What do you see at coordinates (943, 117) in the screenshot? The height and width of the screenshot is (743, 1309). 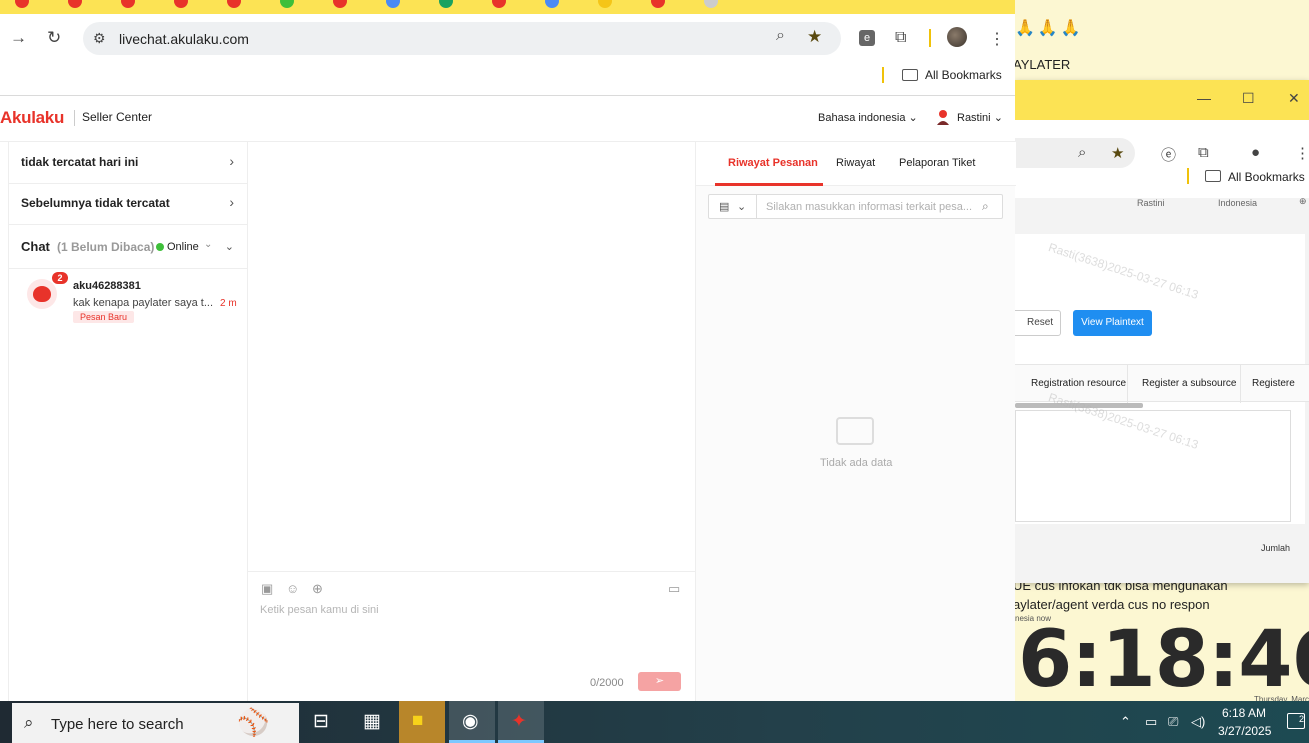 I see `user-avatar-icon` at bounding box center [943, 117].